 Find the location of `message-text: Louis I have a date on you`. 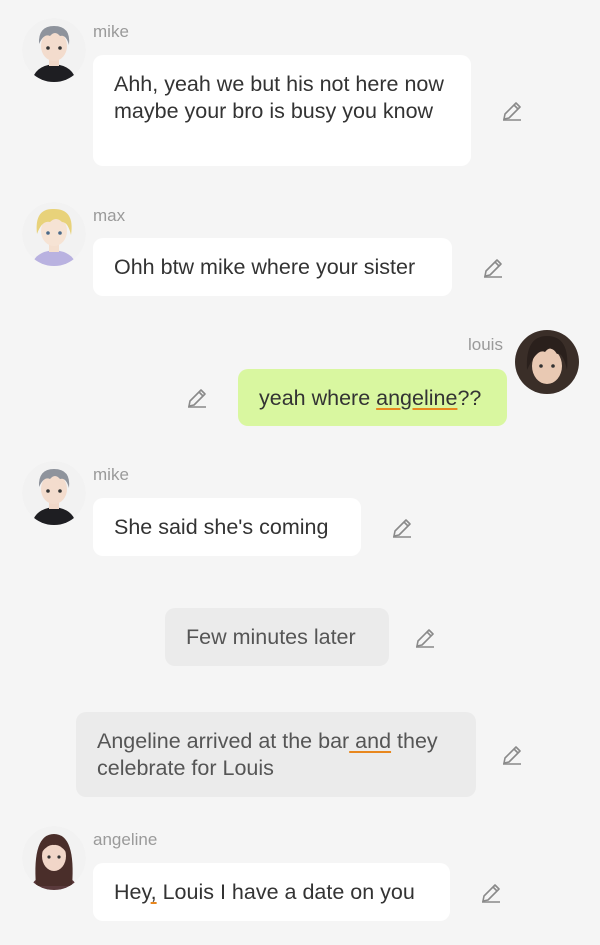

message-text: Louis I have a date on you is located at coordinates (285, 892).